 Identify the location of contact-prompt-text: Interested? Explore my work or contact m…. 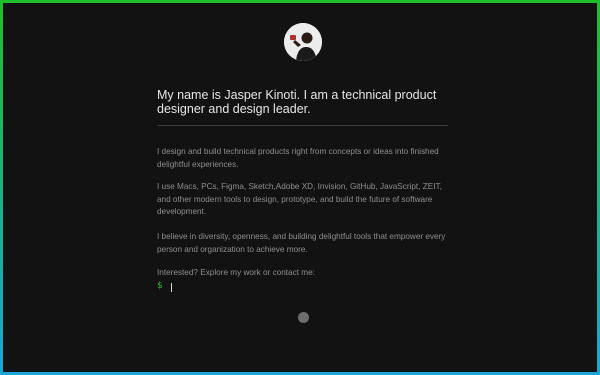
(236, 272).